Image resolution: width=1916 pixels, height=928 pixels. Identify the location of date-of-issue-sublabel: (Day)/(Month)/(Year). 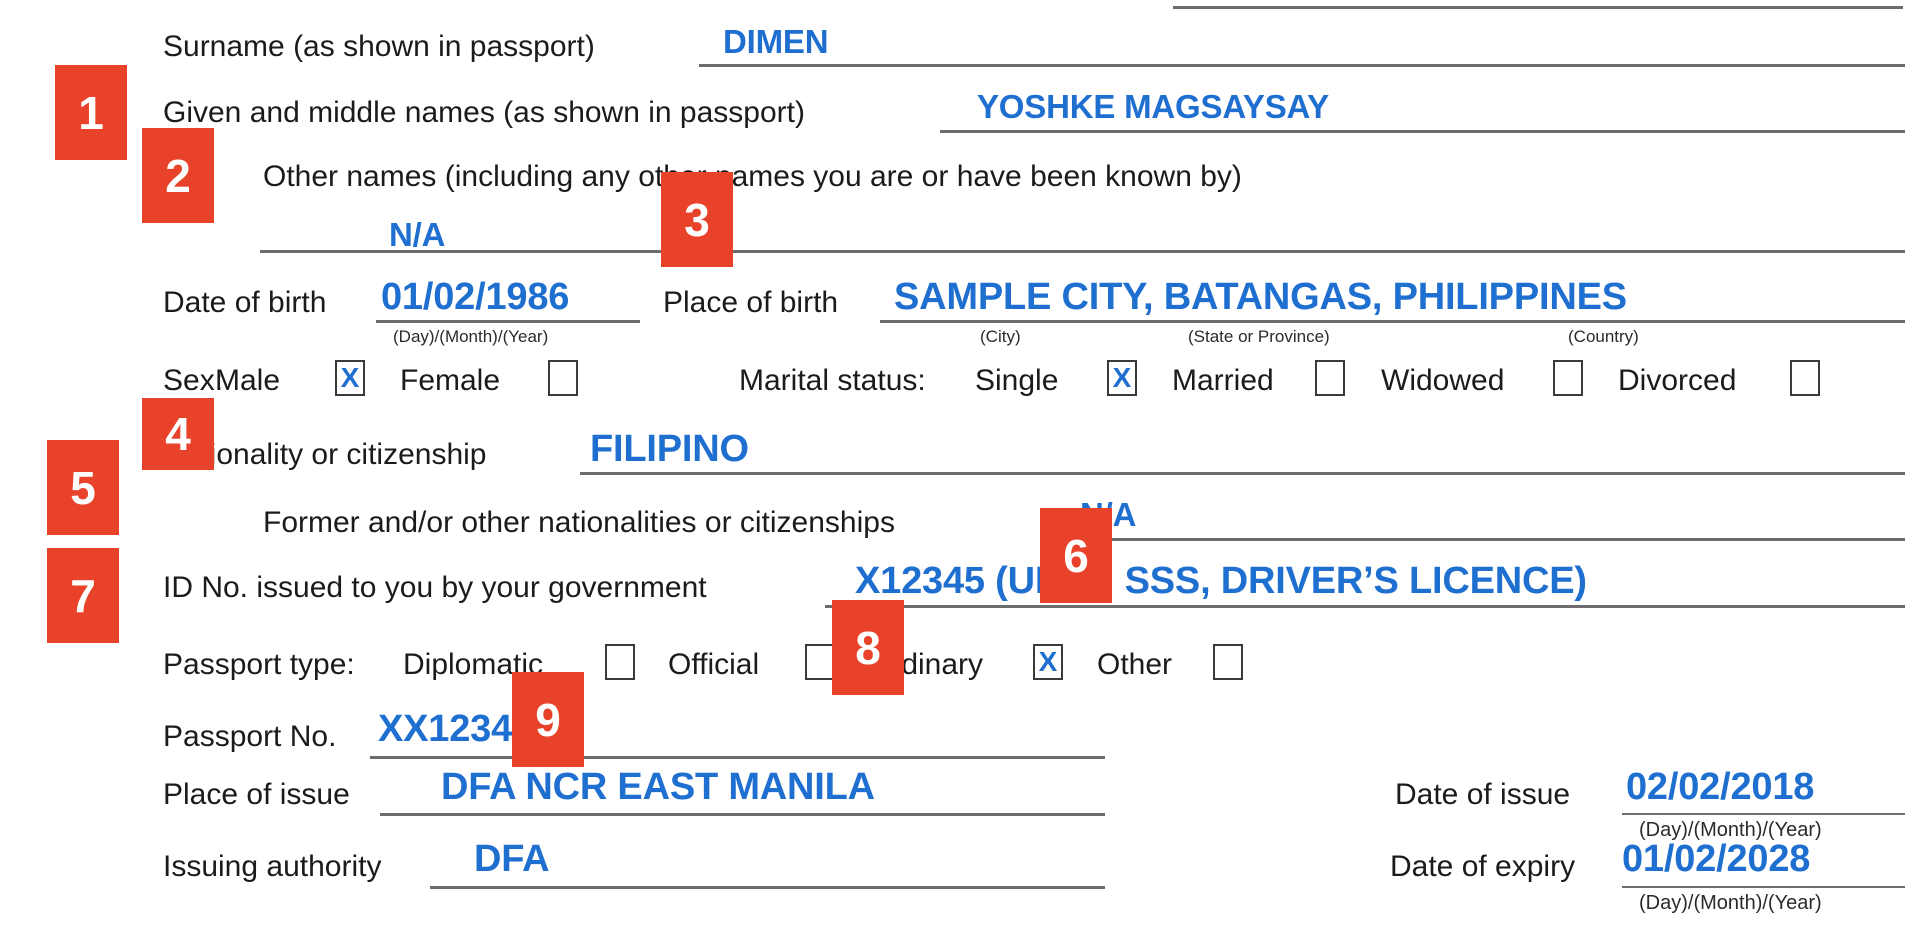
(1730, 830).